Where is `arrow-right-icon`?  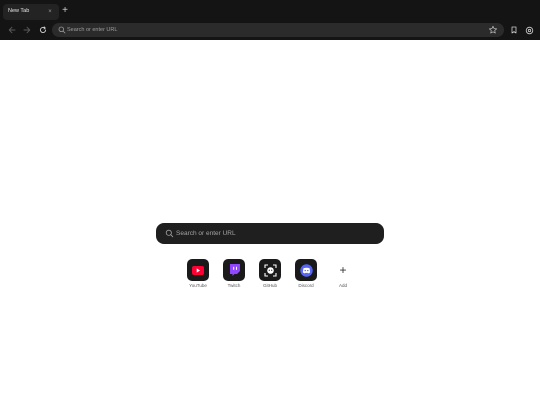
arrow-right-icon is located at coordinates (27, 30).